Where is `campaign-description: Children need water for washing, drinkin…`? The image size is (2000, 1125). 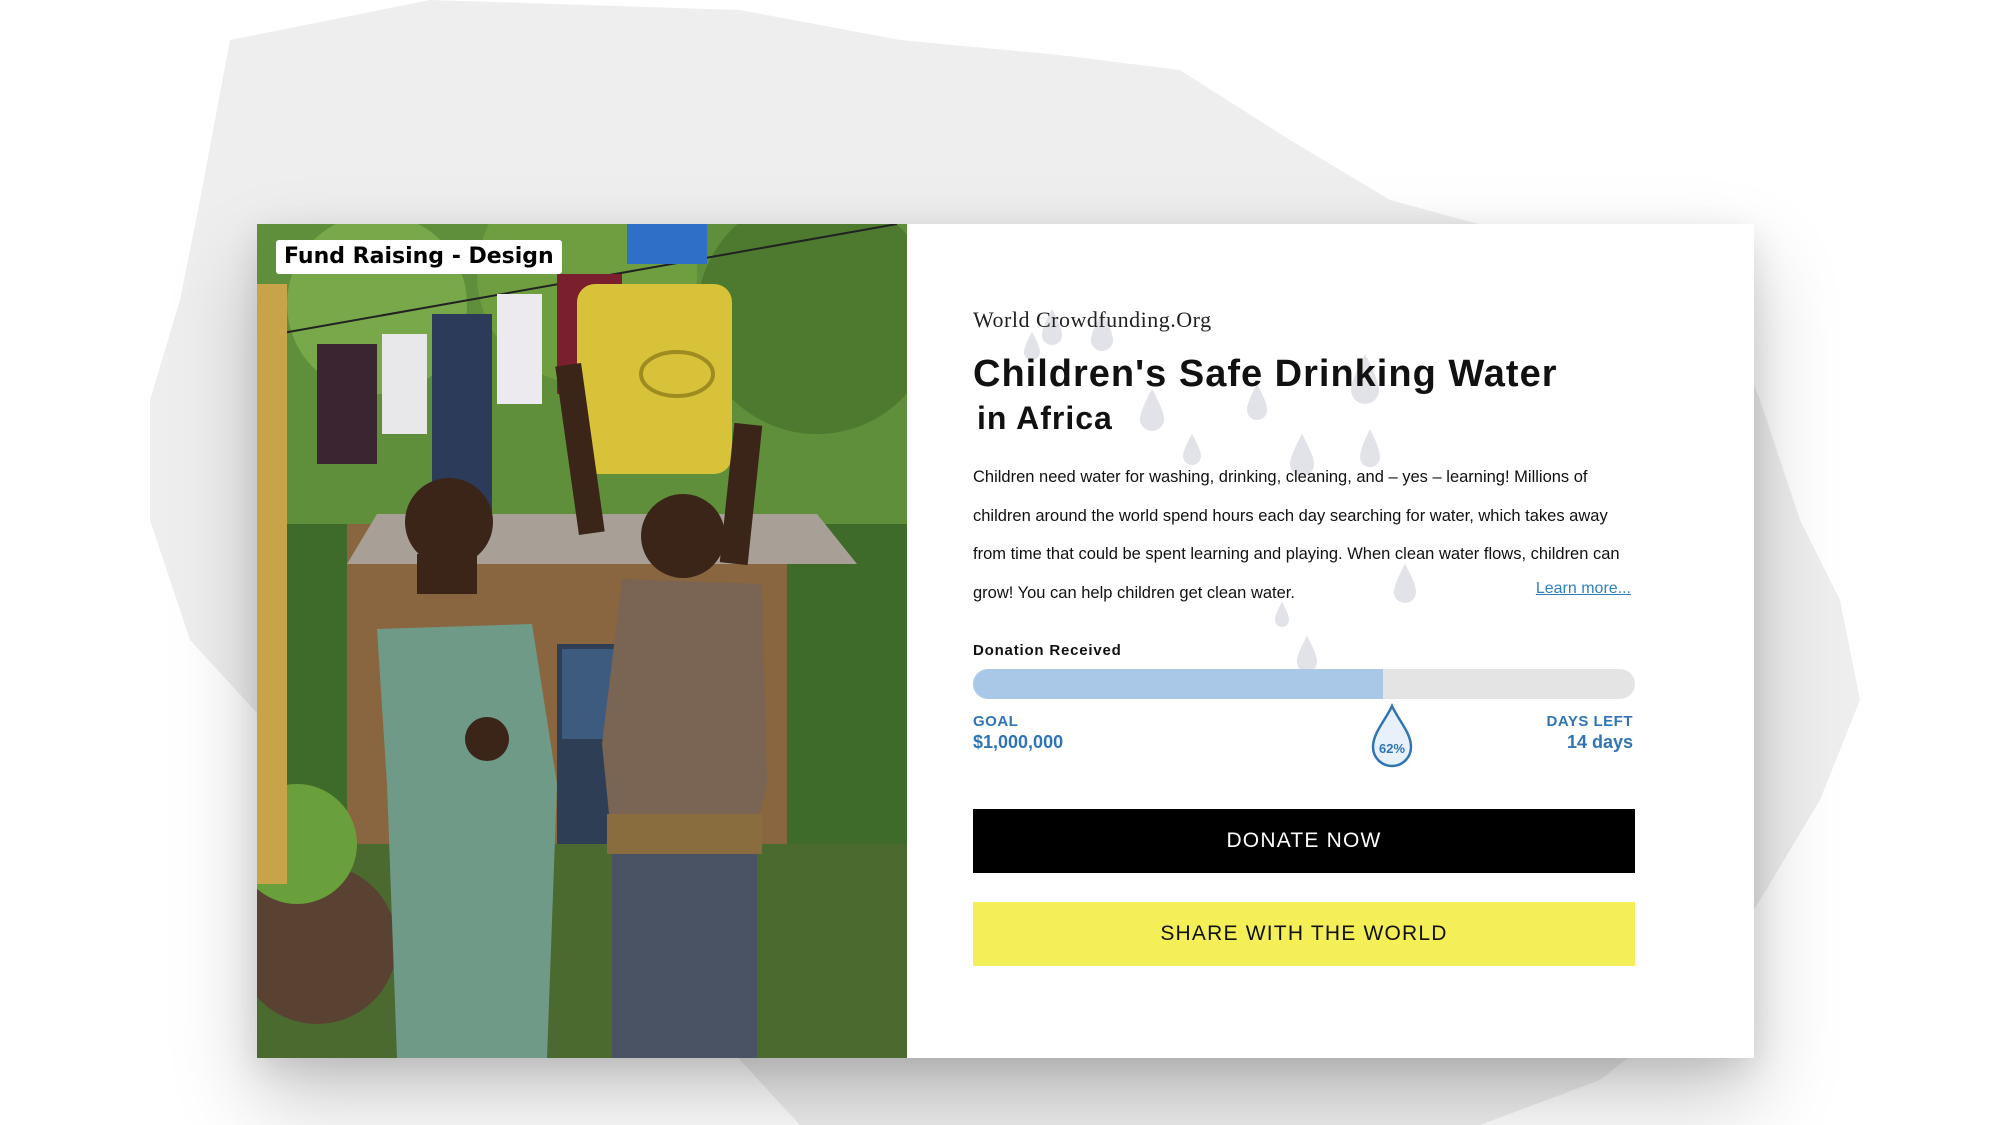 campaign-description: Children need water for washing, drinkin… is located at coordinates (1296, 535).